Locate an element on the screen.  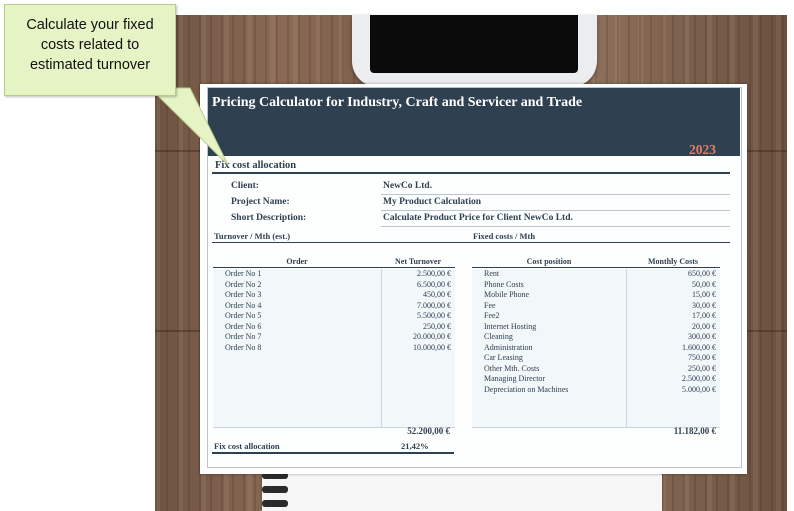
table-cell-label: Other Mth. Costs is located at coordinates (512, 368).